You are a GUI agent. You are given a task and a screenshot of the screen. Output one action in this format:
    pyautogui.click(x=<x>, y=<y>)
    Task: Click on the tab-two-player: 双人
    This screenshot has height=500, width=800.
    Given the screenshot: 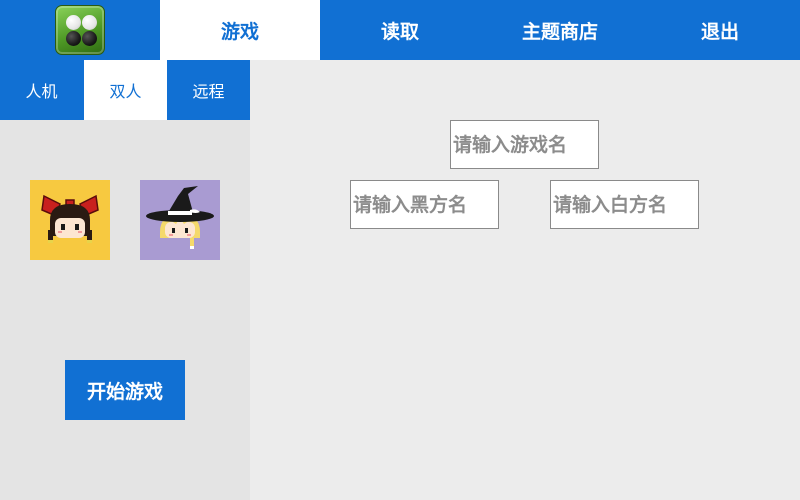 What is the action you would take?
    pyautogui.click(x=125, y=90)
    